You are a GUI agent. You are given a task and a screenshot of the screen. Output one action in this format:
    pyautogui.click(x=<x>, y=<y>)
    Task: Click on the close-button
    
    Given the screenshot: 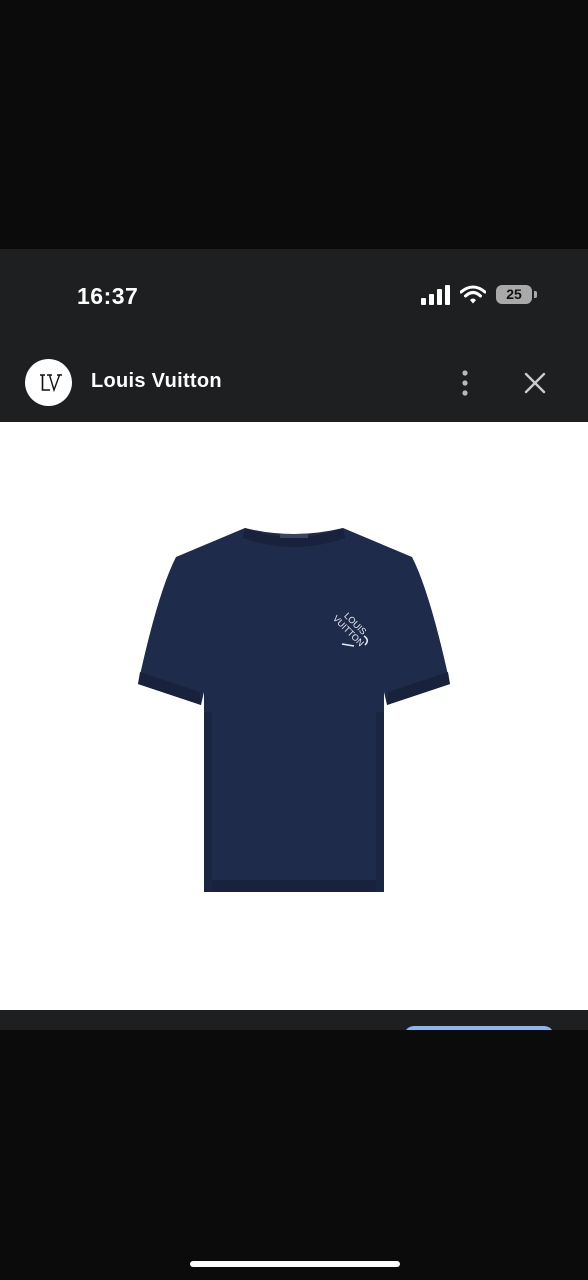 What is the action you would take?
    pyautogui.click(x=535, y=383)
    